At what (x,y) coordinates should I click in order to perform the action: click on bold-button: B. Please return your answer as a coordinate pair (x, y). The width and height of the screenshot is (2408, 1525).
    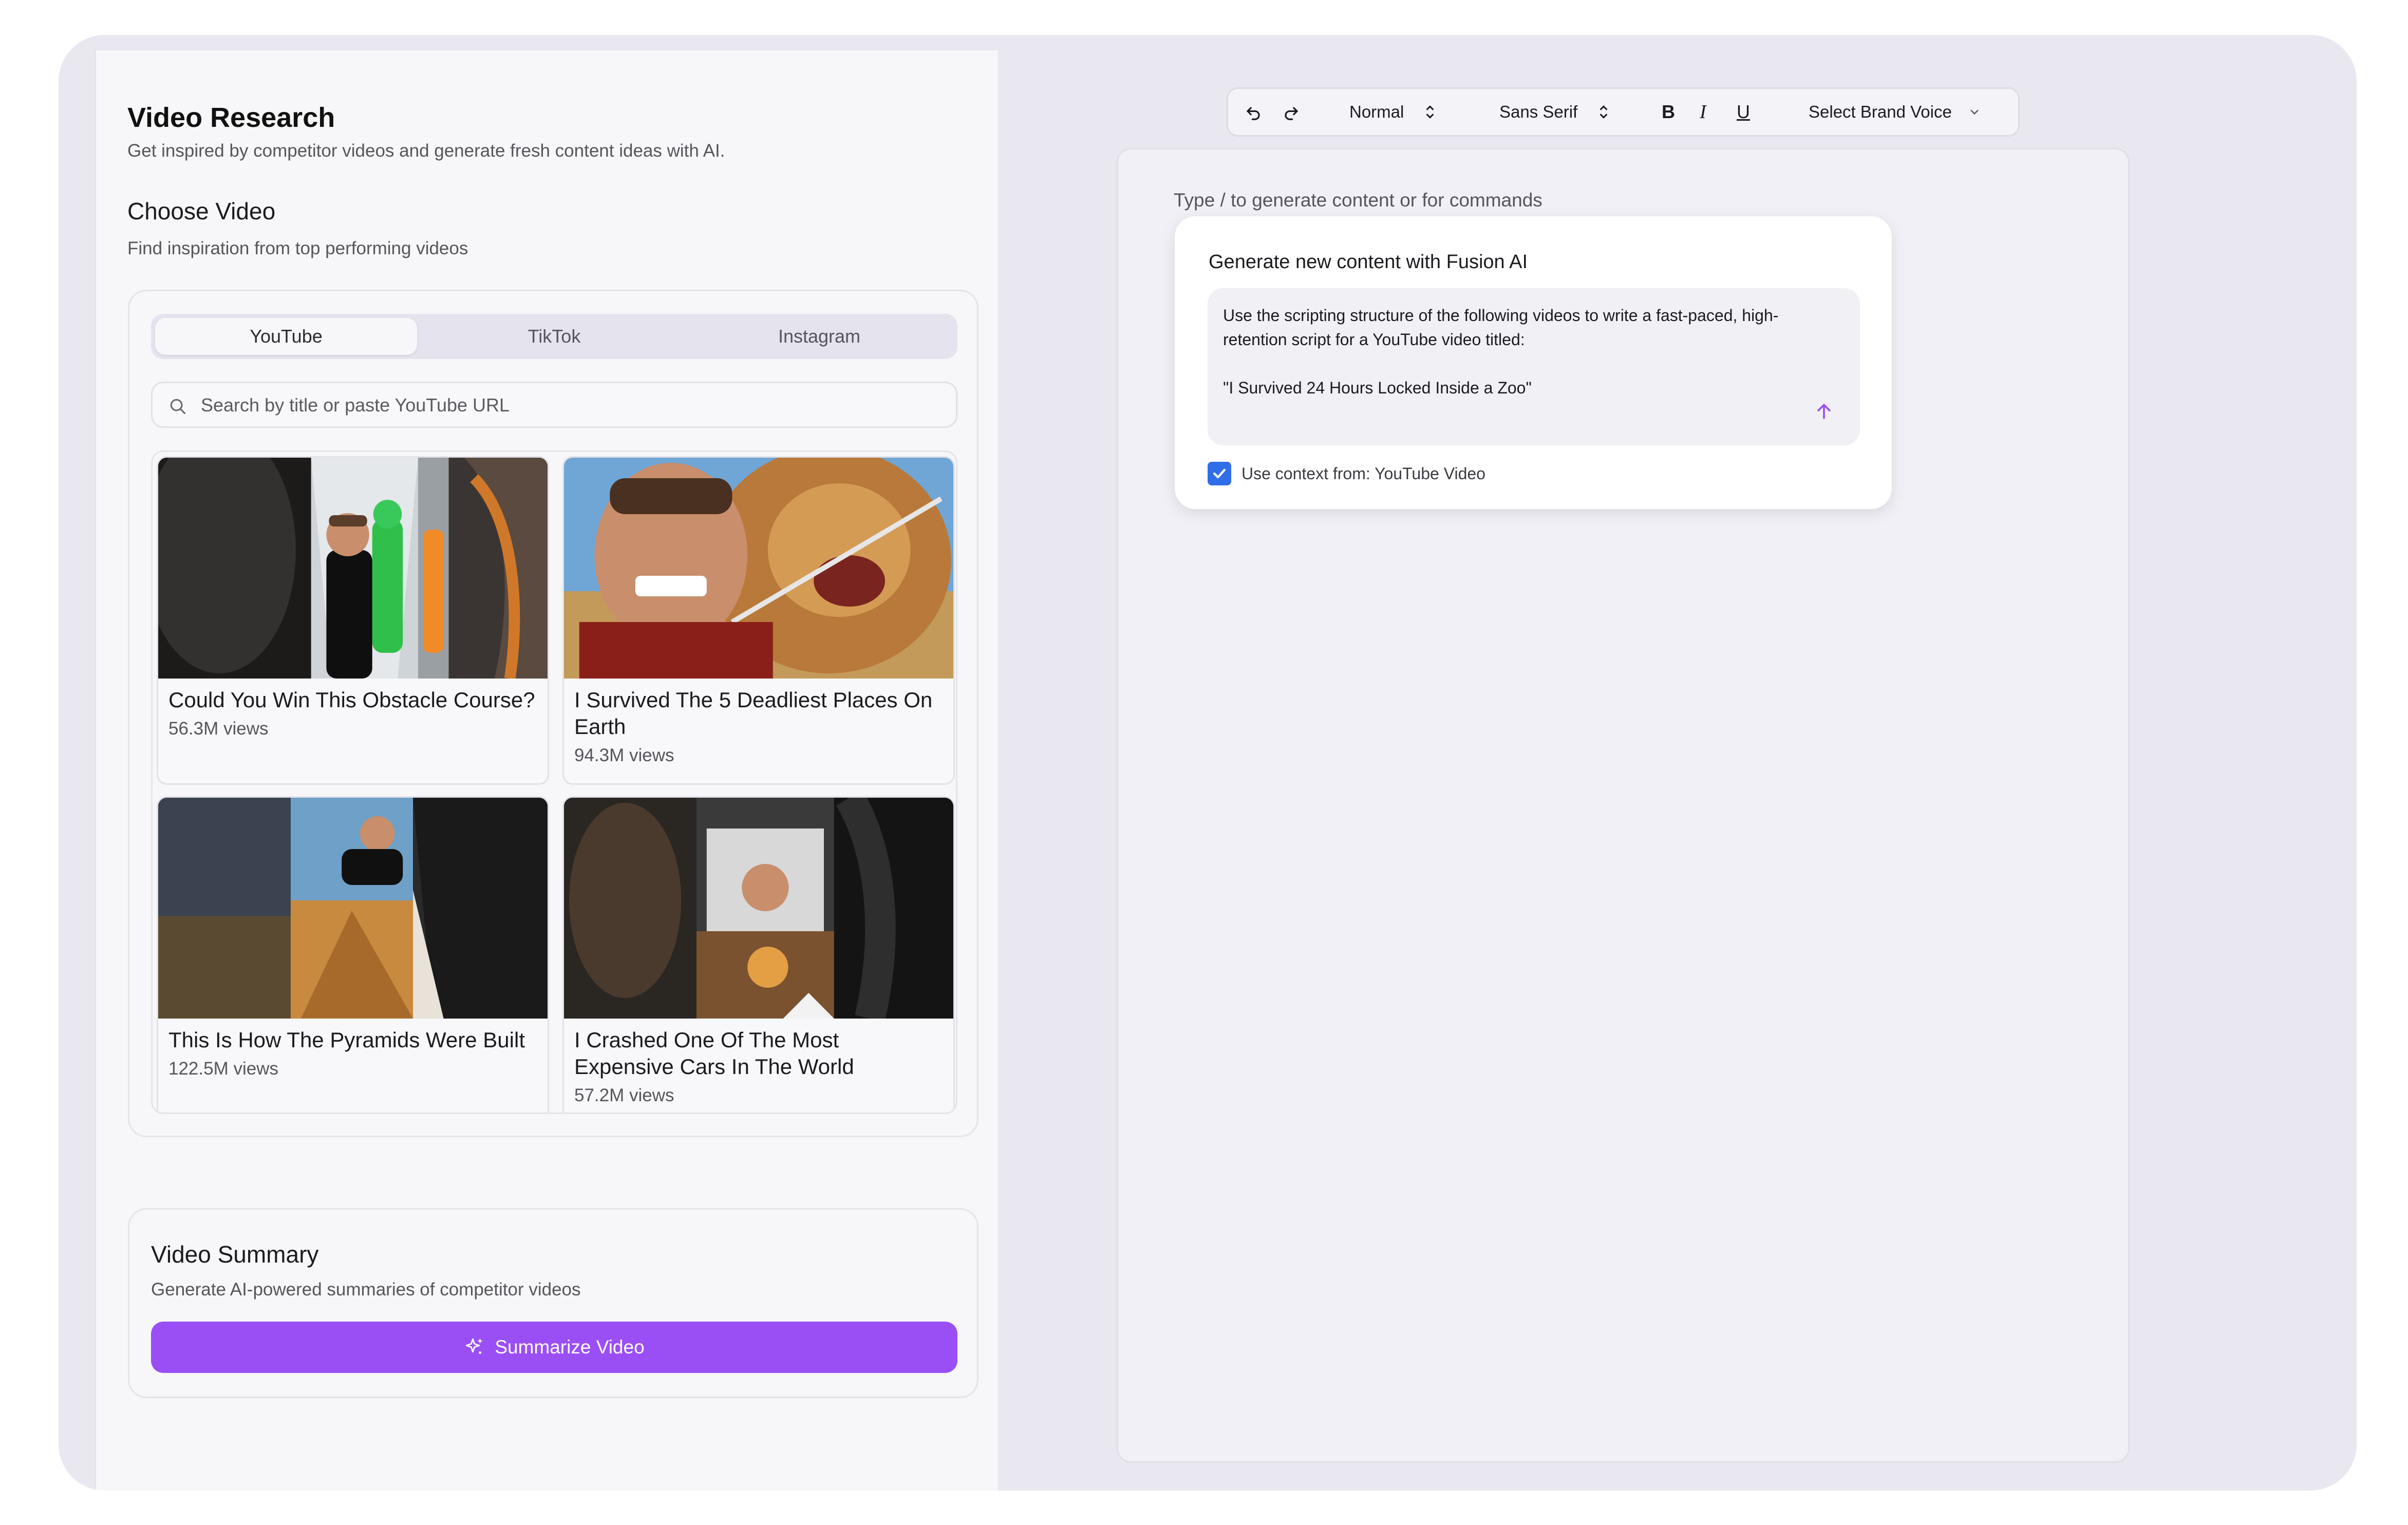
    Looking at the image, I should click on (1668, 112).